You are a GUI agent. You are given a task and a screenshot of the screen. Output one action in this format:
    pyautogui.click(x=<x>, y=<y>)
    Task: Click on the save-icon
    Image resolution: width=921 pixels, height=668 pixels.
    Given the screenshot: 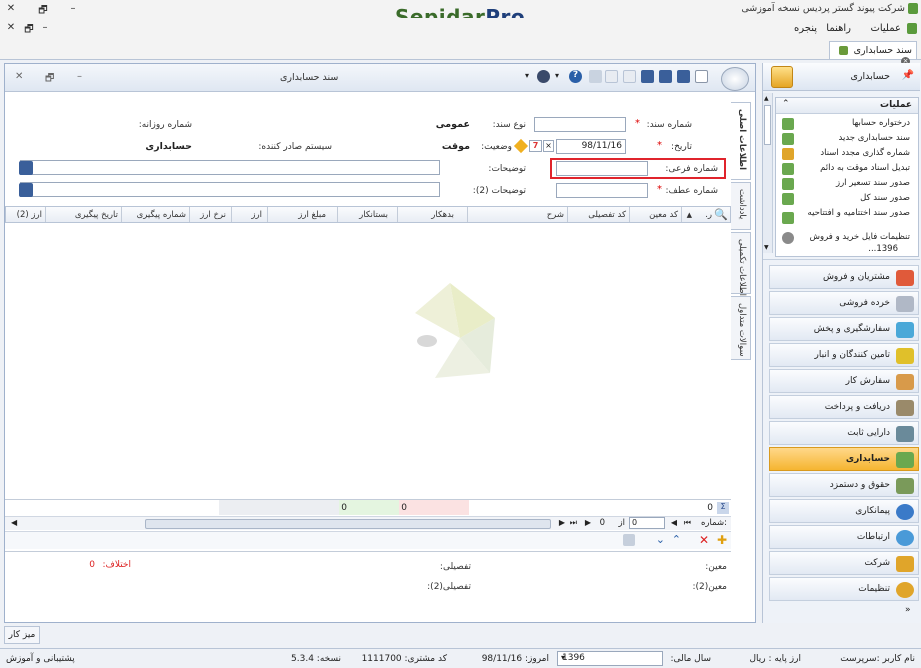 What is the action you would take?
    pyautogui.click(x=647, y=76)
    